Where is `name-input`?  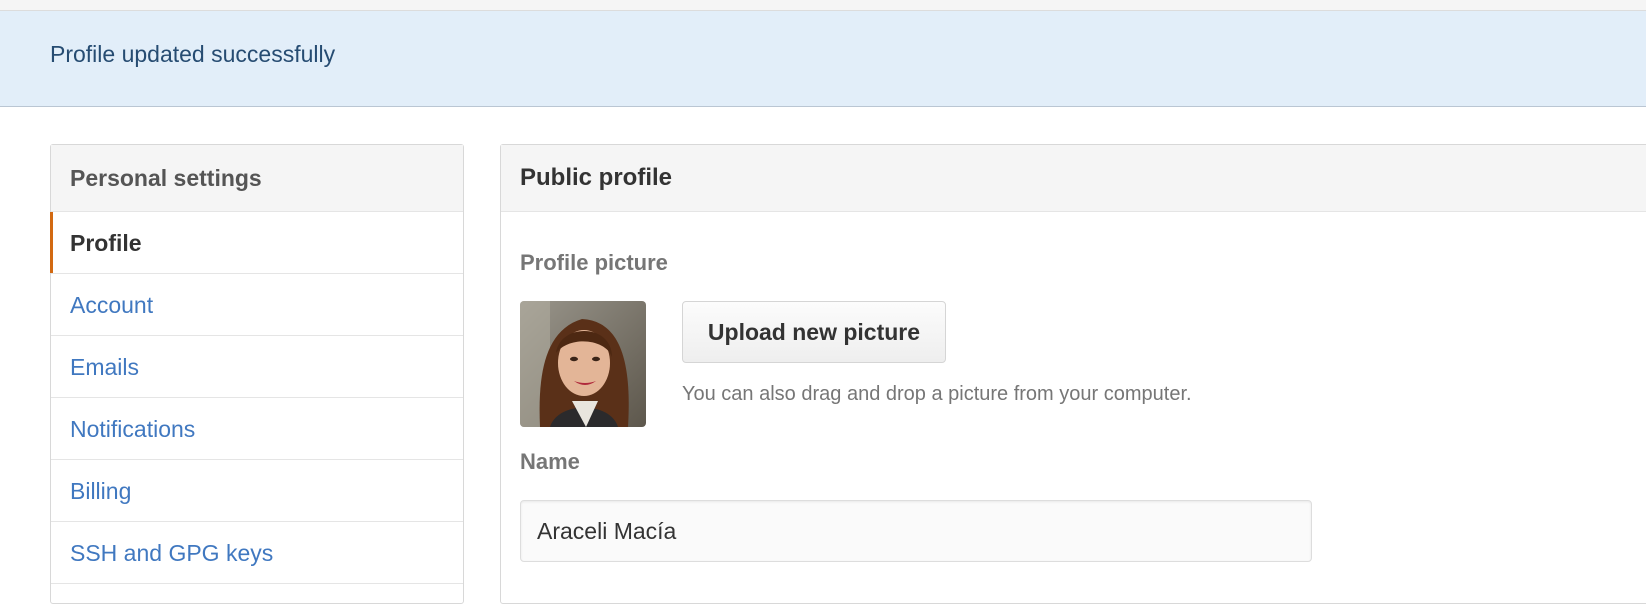
name-input is located at coordinates (916, 531).